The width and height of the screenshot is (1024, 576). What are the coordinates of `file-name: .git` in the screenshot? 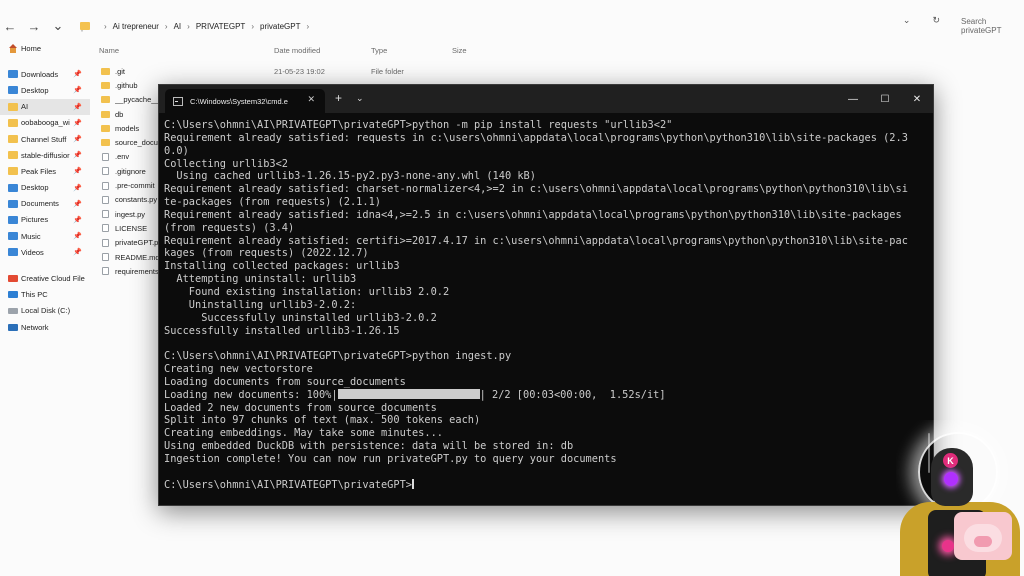 It's located at (120, 71).